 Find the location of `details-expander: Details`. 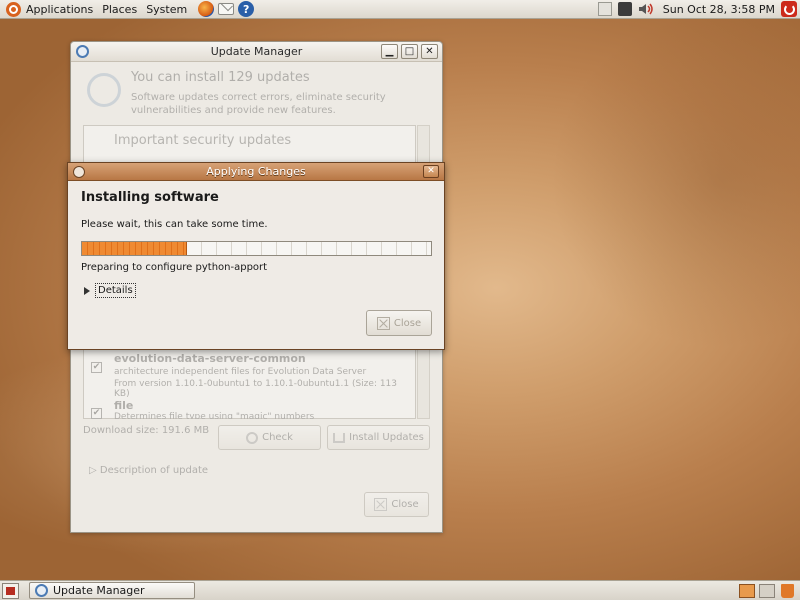

details-expander: Details is located at coordinates (110, 290).